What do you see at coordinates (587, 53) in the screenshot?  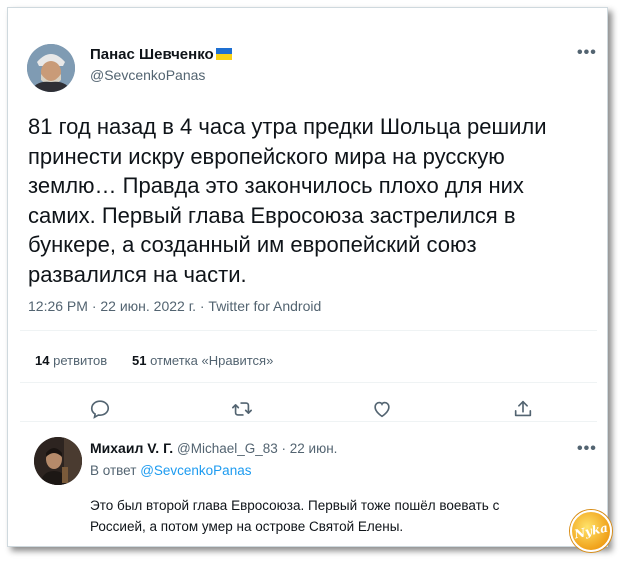 I see `more-options-icon: •••` at bounding box center [587, 53].